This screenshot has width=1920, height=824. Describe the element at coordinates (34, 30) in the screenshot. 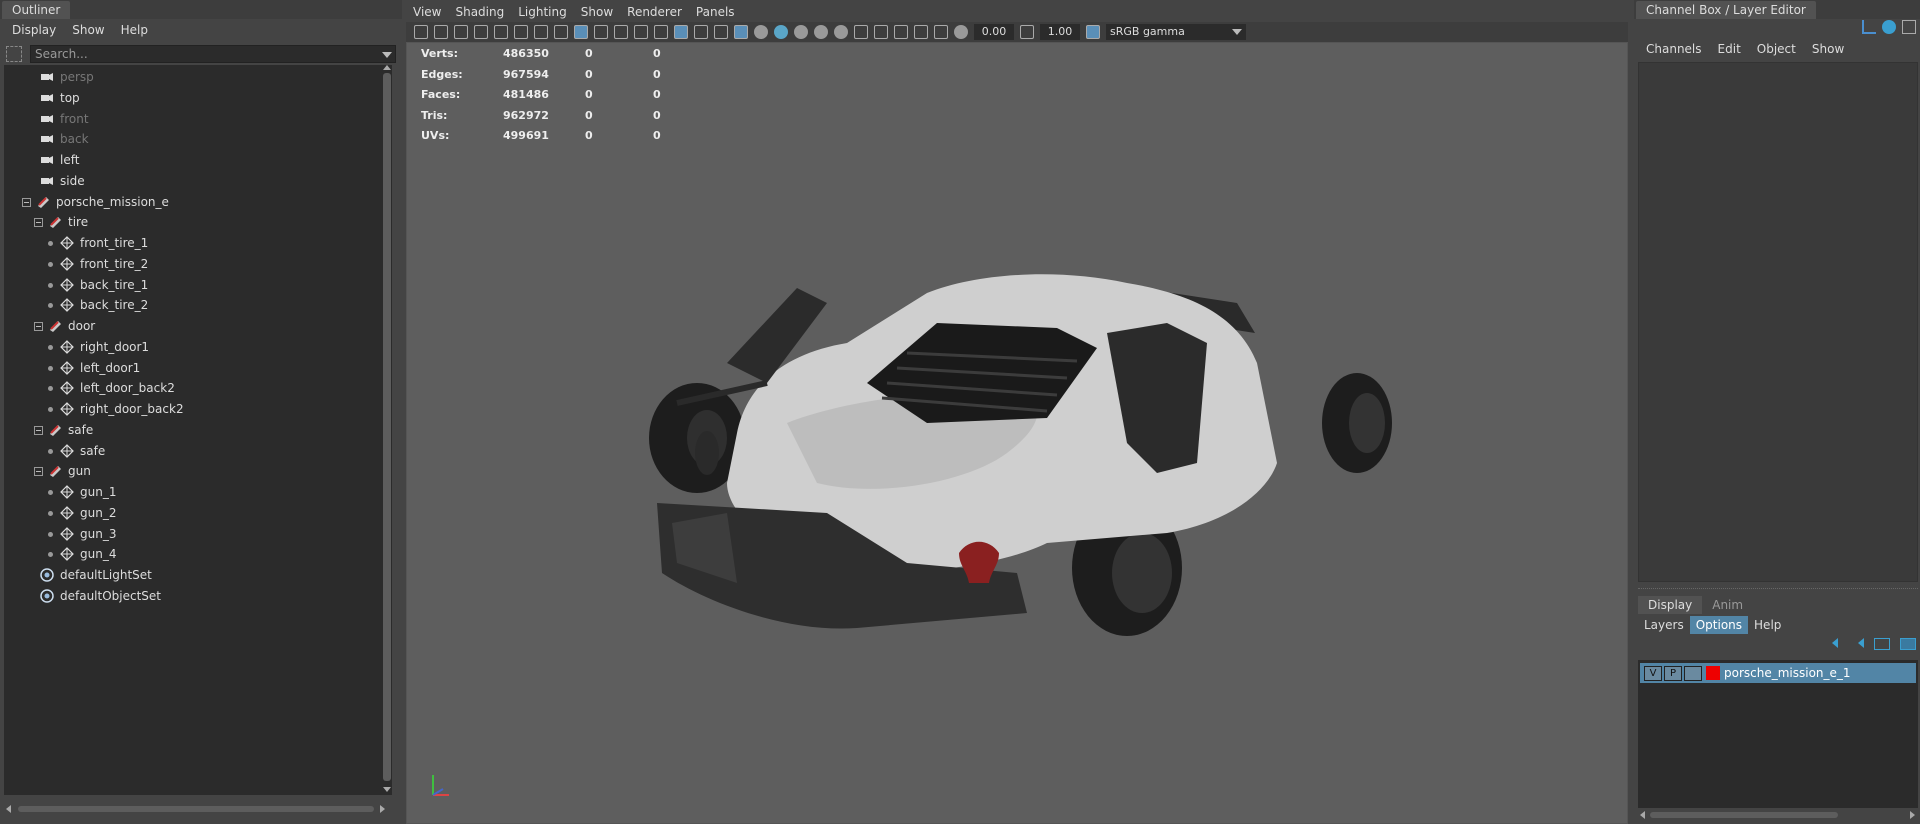

I see `outliner-menu-display: Display` at that location.